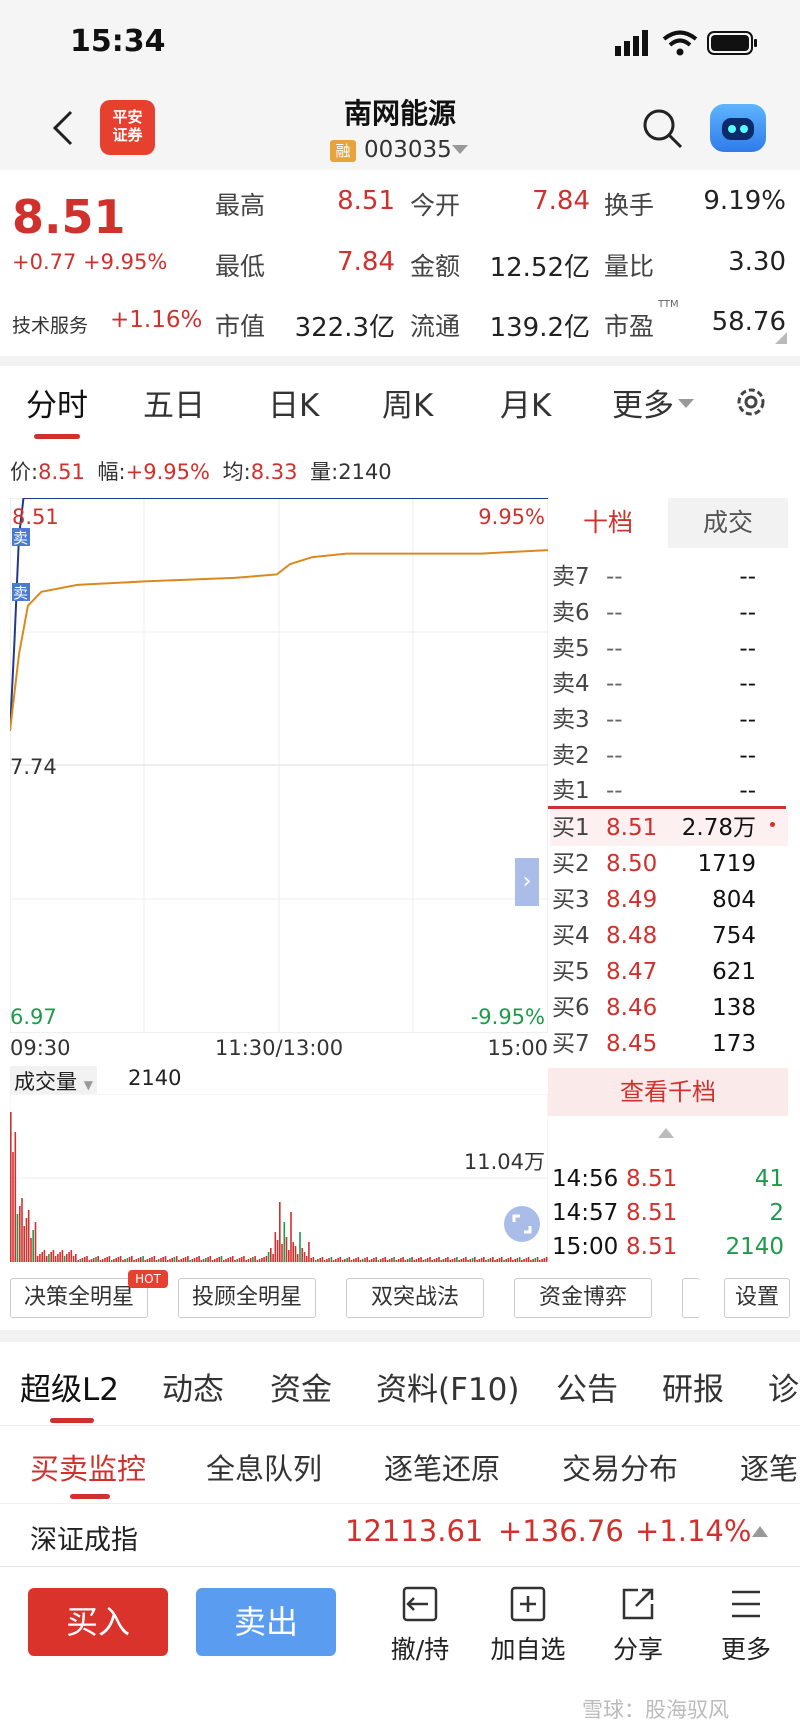 Image resolution: width=800 pixels, height=1731 pixels. What do you see at coordinates (728, 523) in the screenshot?
I see `tab-deals: 成交` at bounding box center [728, 523].